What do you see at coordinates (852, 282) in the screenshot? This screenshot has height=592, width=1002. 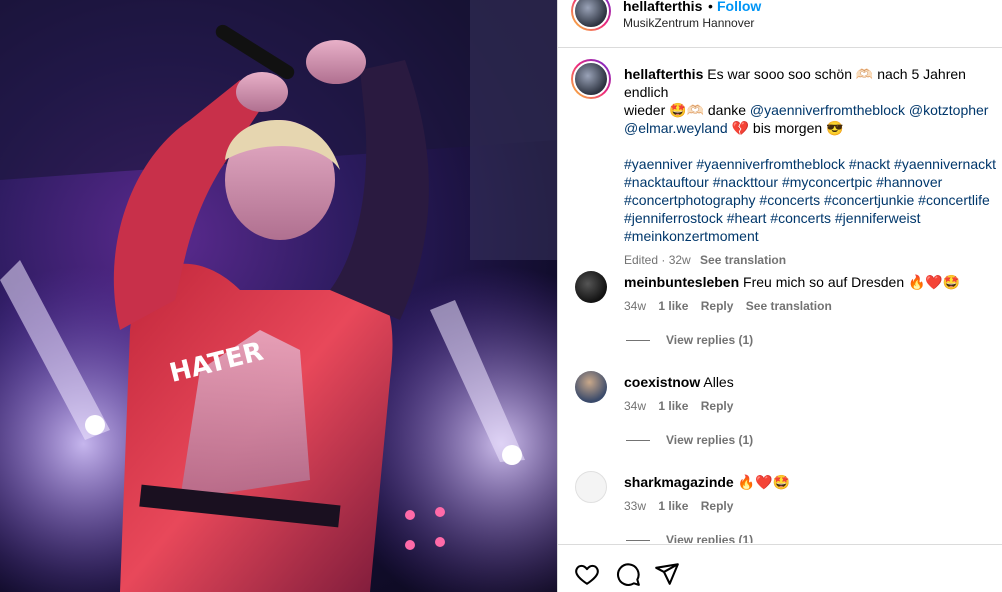 I see `comment-body: Freu mich so auf Dresden 🔥❤️🤩` at bounding box center [852, 282].